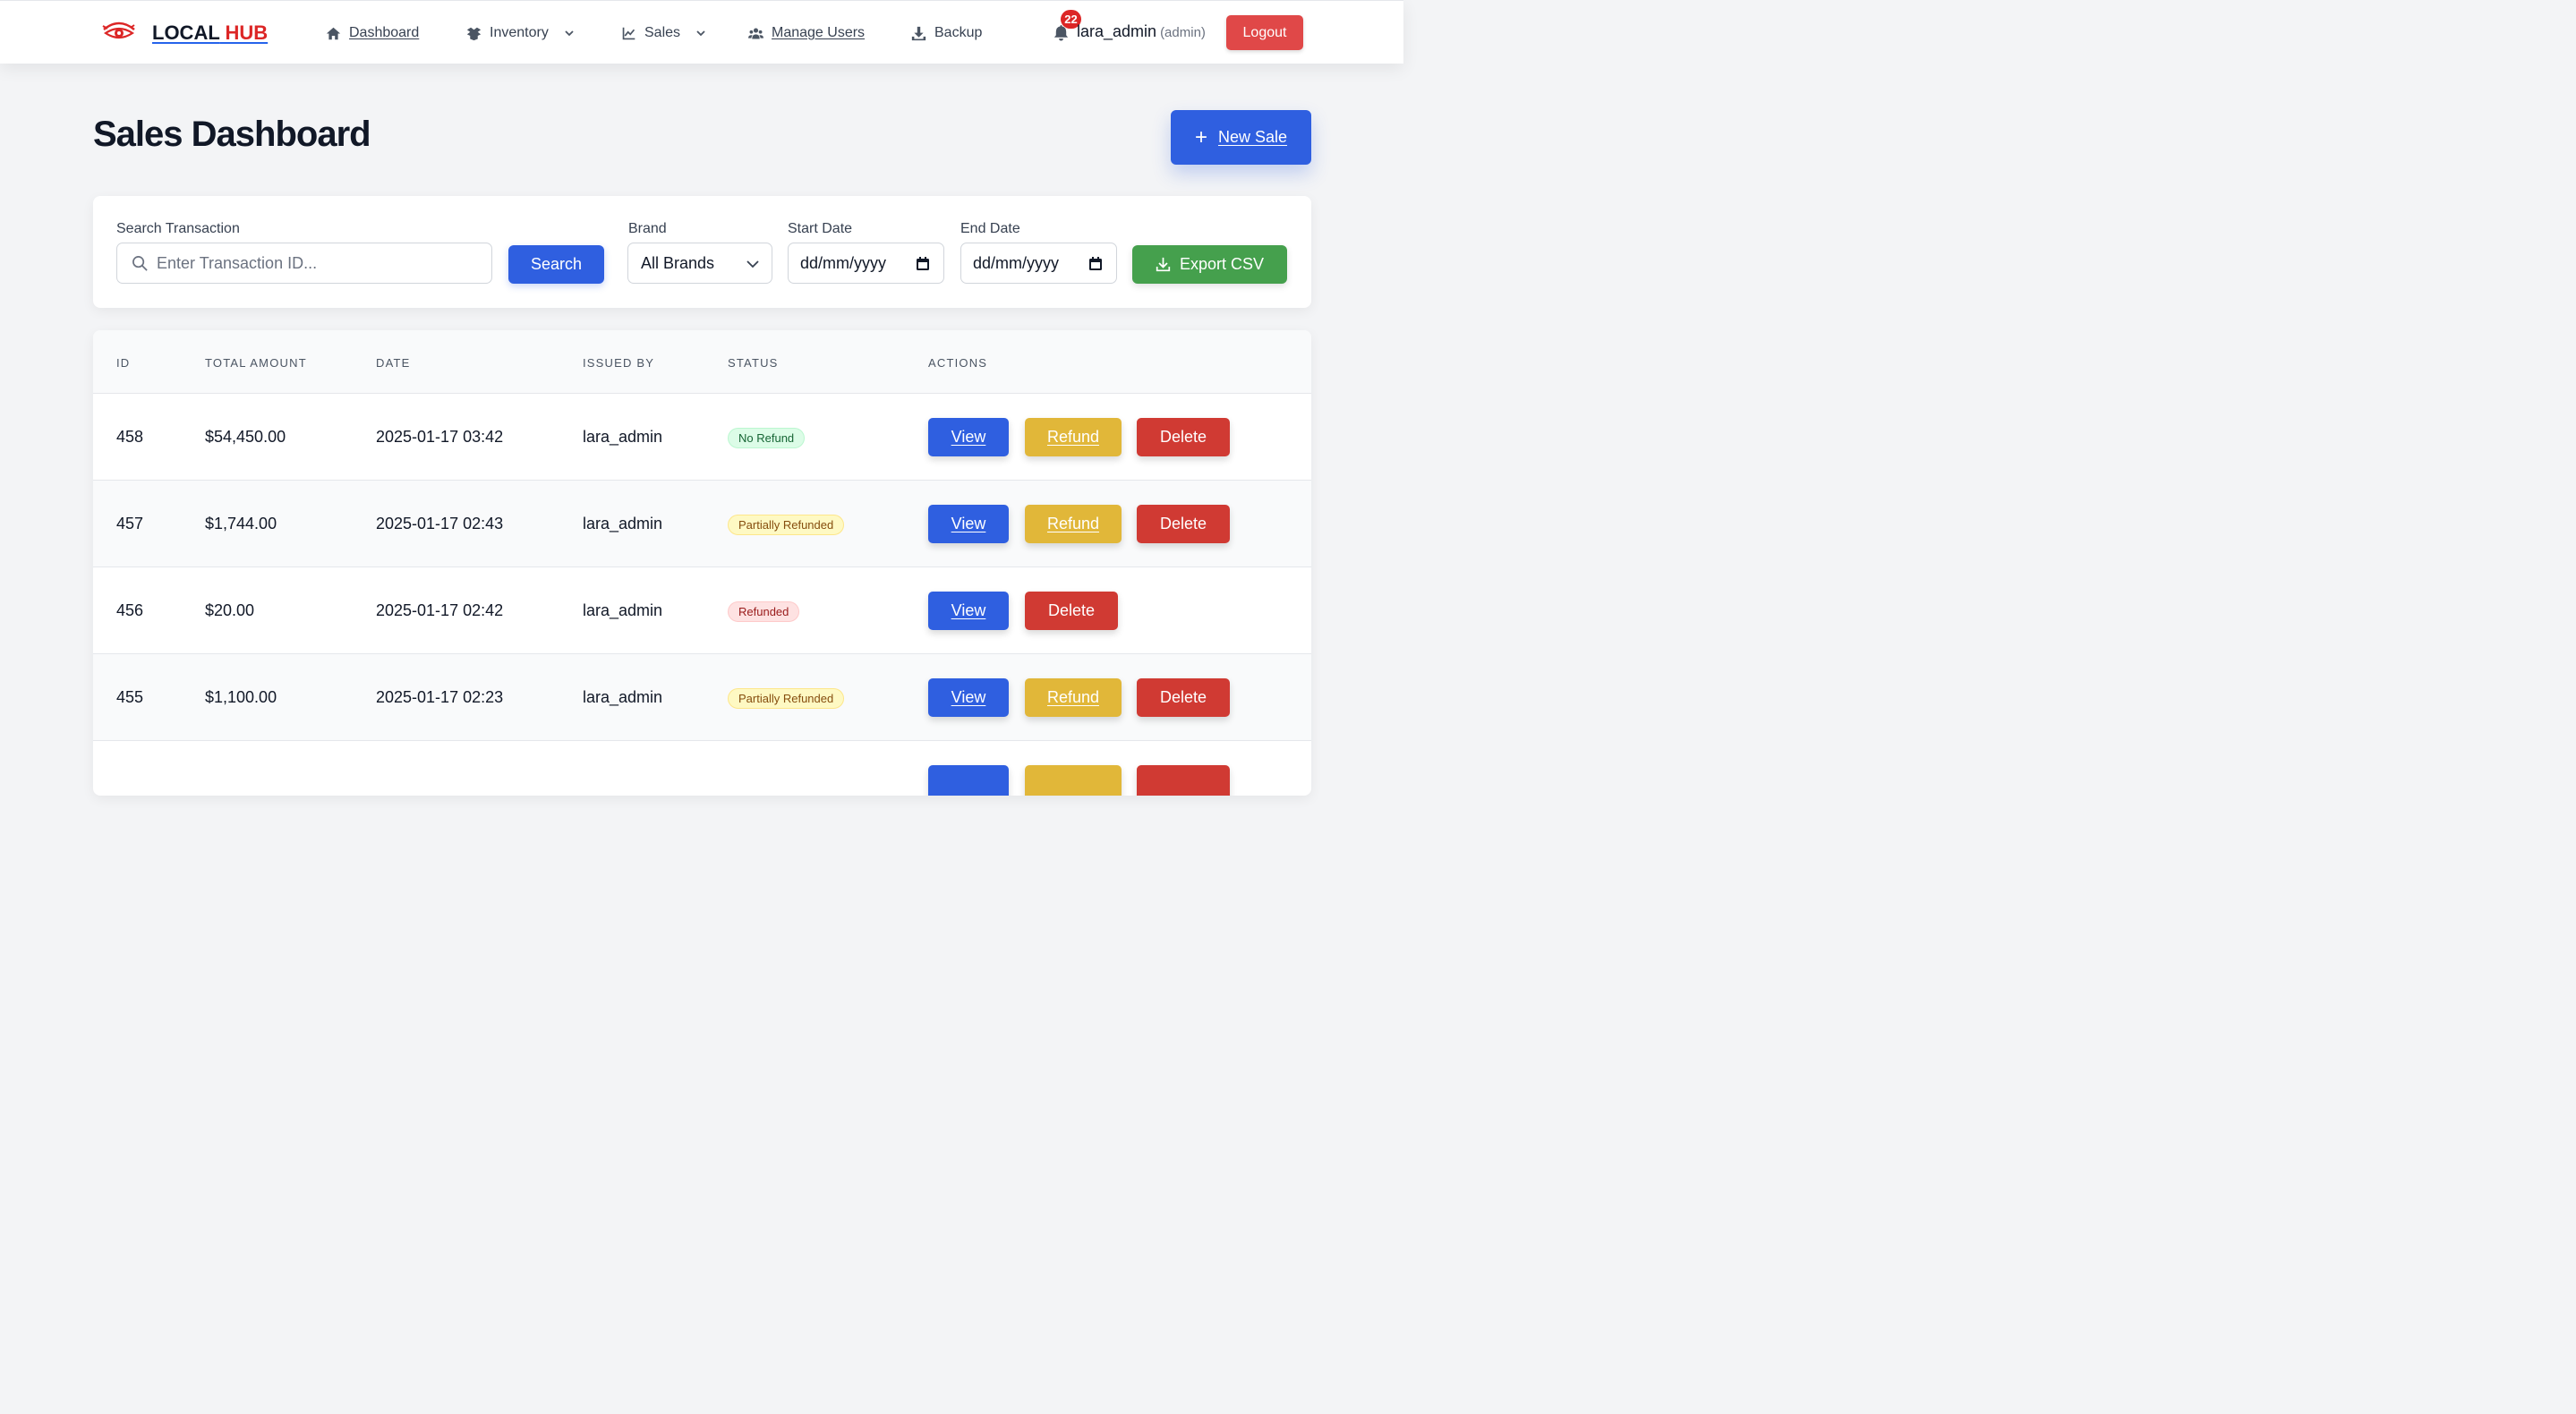  I want to click on nav-backup-label: Backup, so click(958, 32).